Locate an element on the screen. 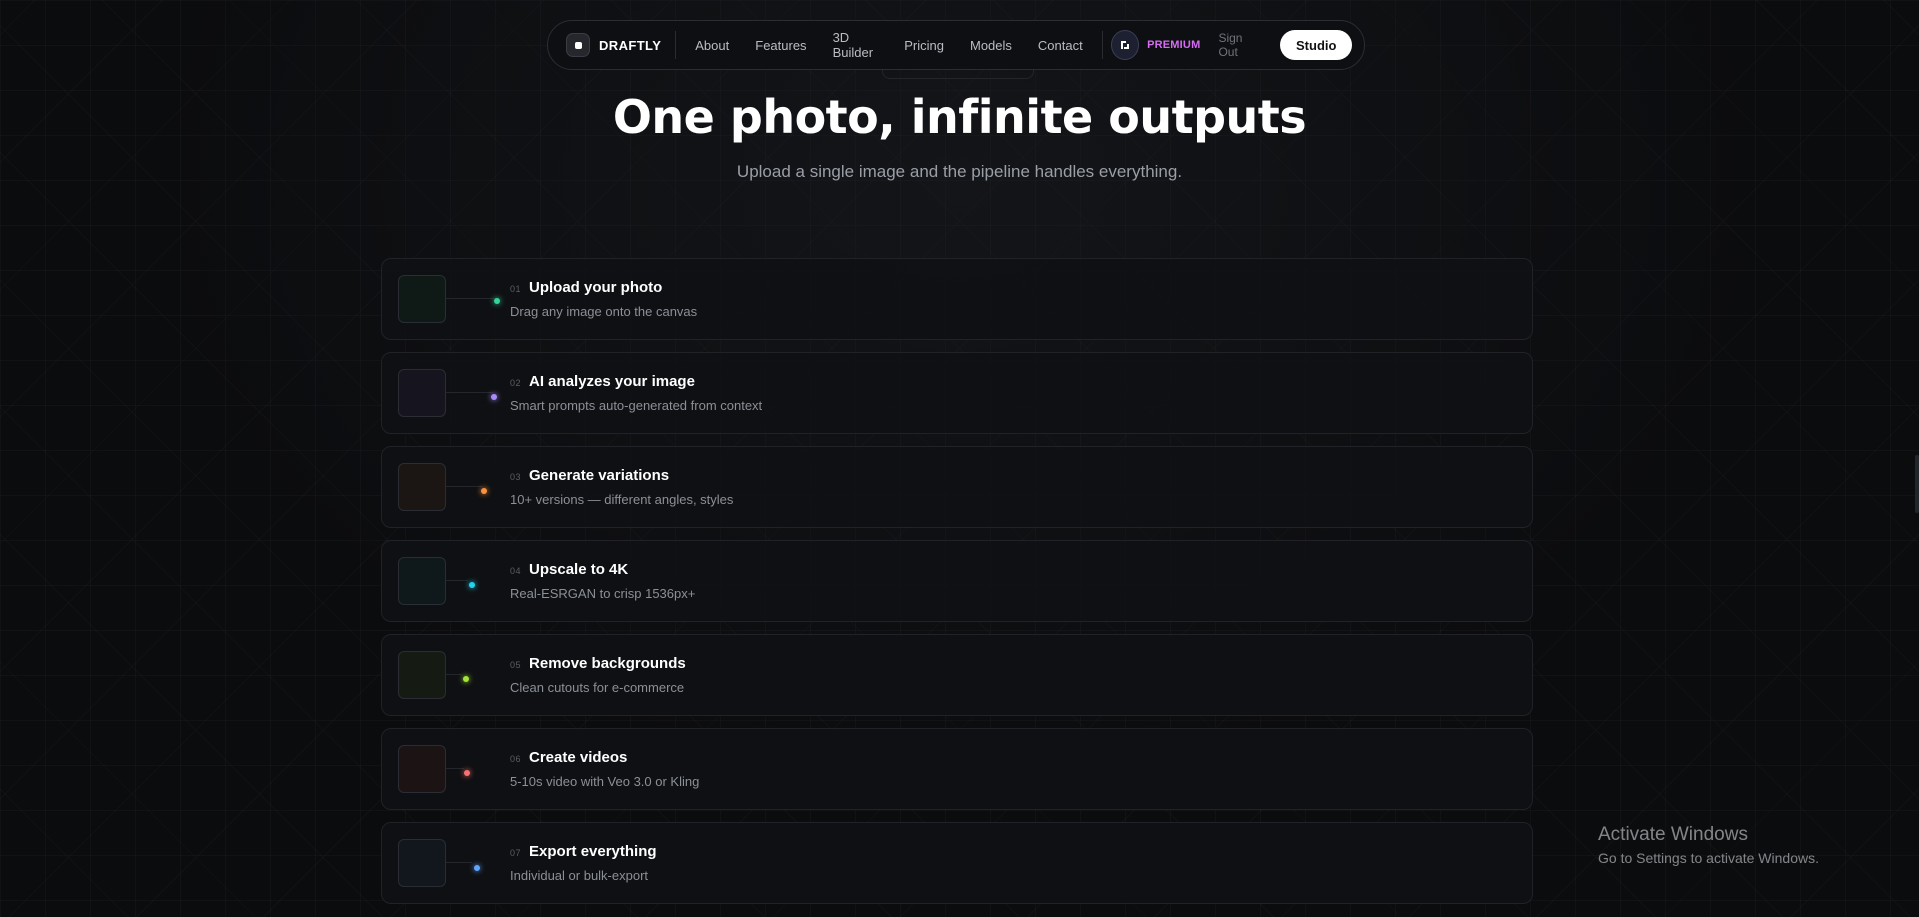  step-number: 04 is located at coordinates (516, 571).